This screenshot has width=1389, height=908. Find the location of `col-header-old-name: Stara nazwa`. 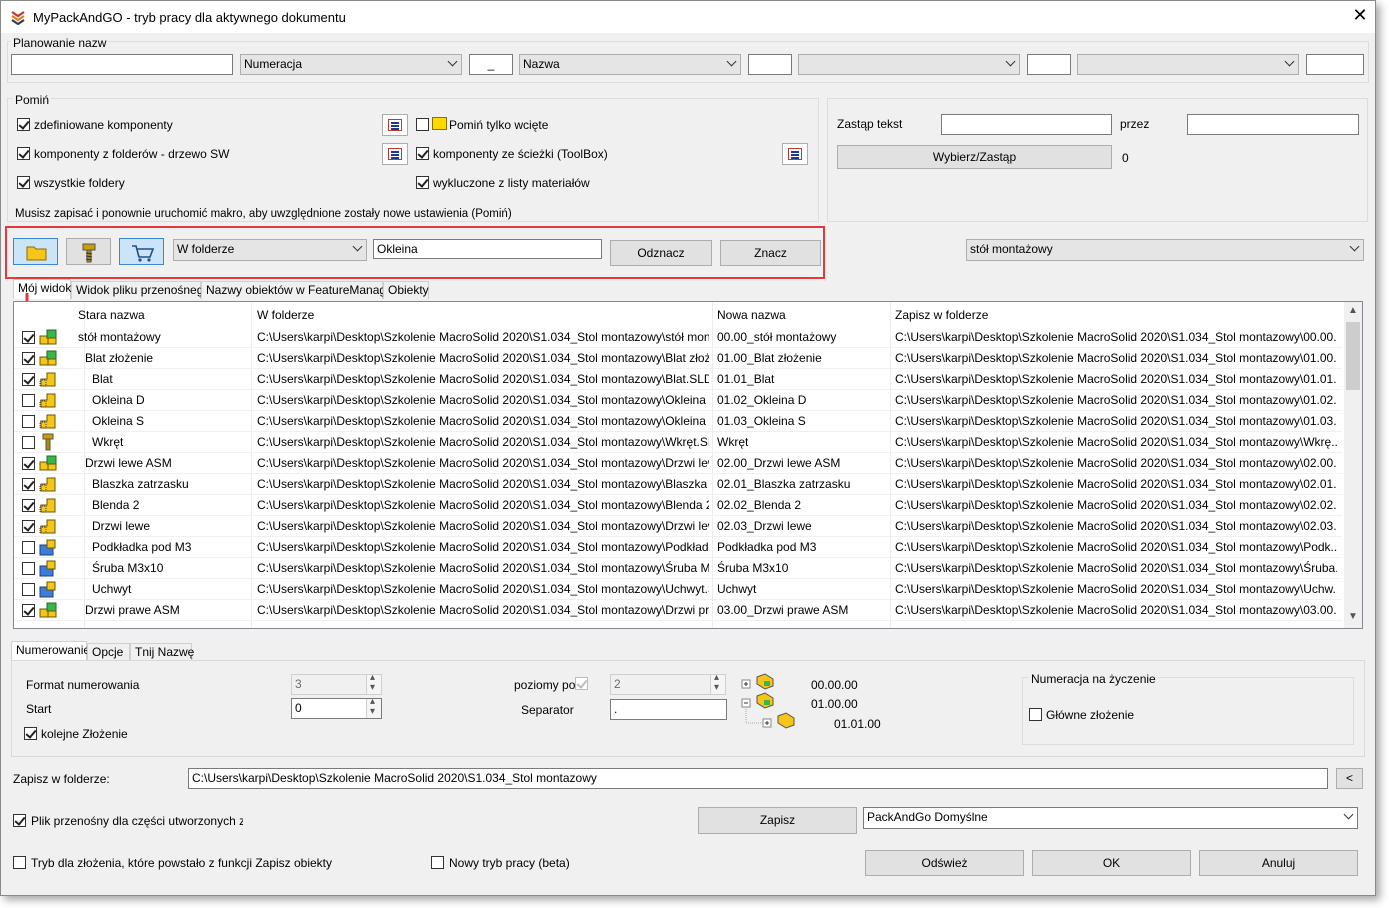

col-header-old-name: Stara nazwa is located at coordinates (111, 315).